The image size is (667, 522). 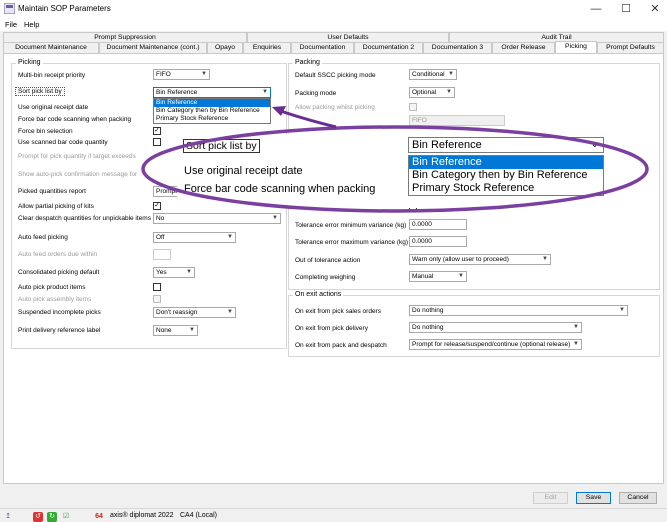 I want to click on pointer-arrow, so click(x=307, y=118).